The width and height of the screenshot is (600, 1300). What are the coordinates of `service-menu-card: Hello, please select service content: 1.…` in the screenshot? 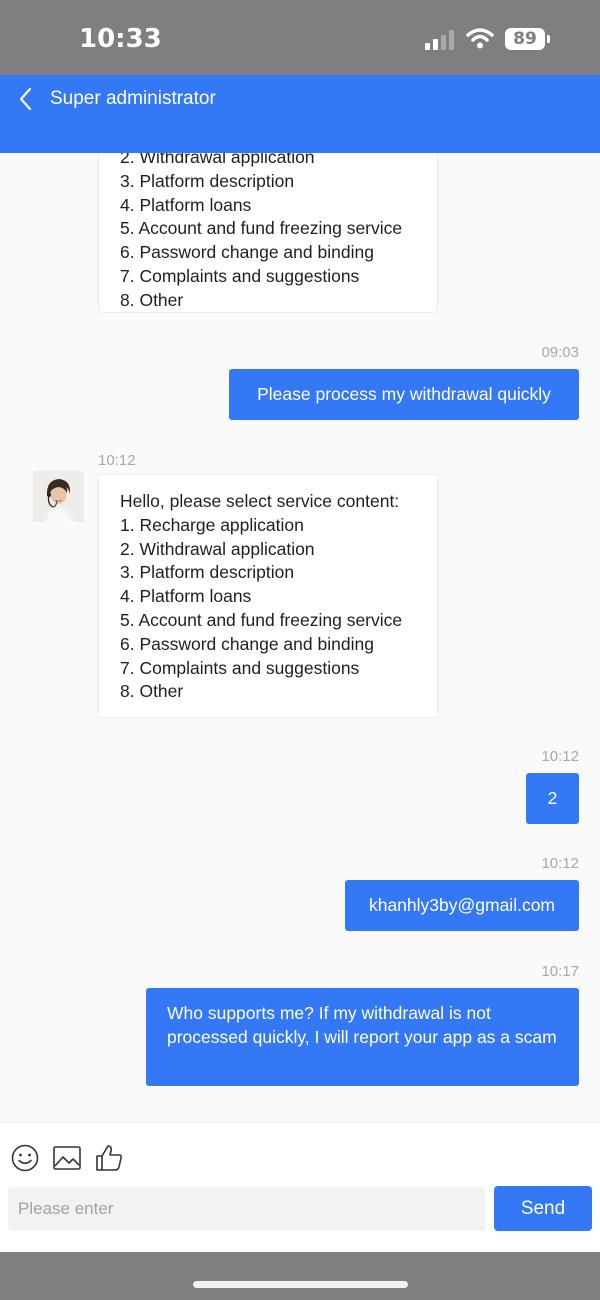 It's located at (268, 596).